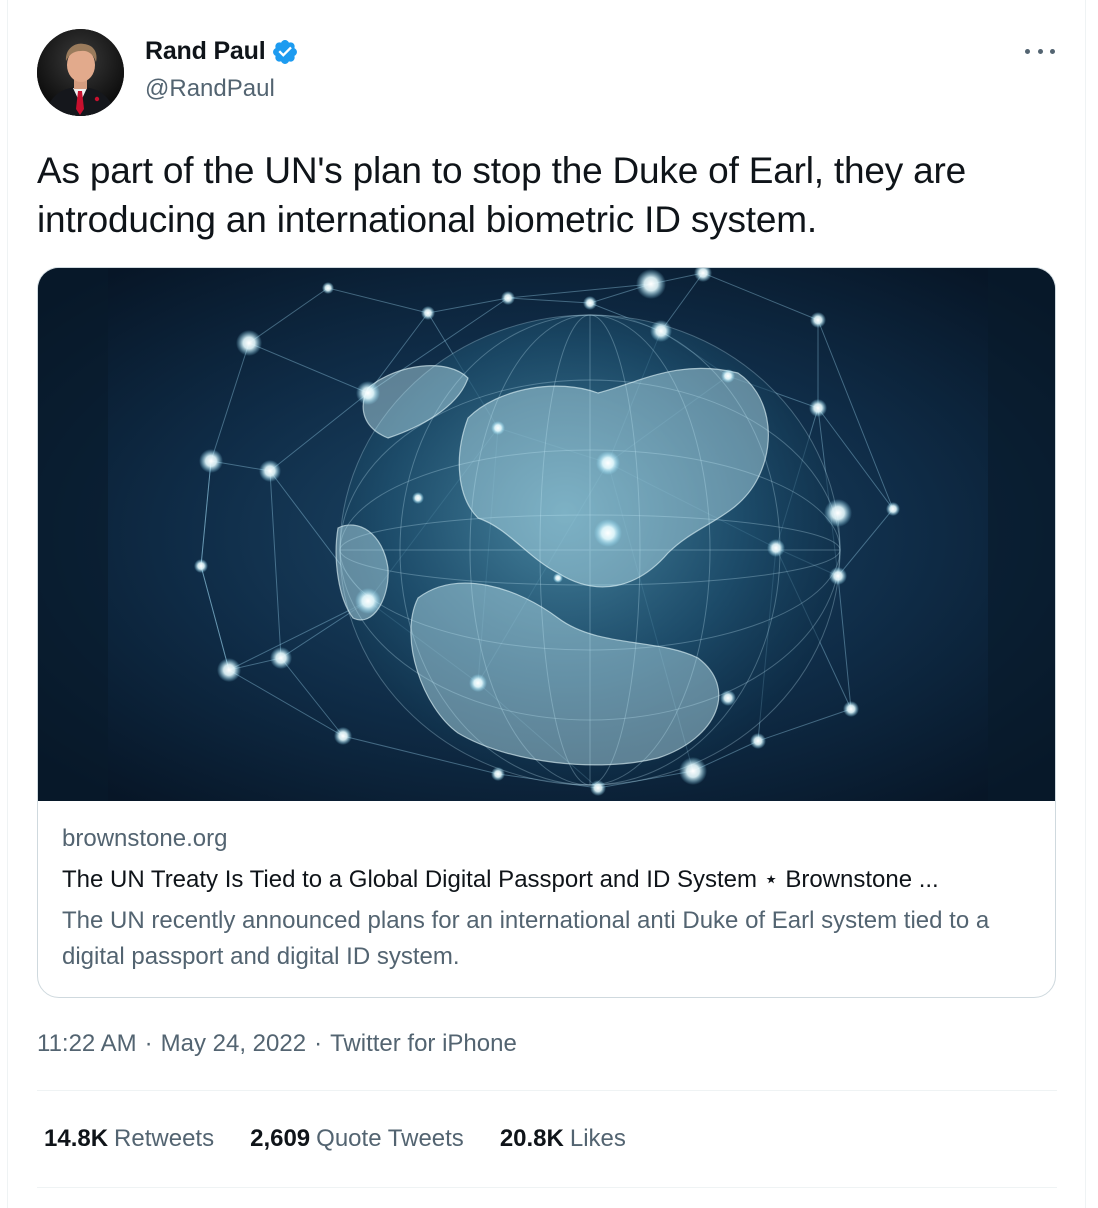 This screenshot has width=1098, height=1208. Describe the element at coordinates (210, 89) in the screenshot. I see `author-handle: @RandPaul` at that location.